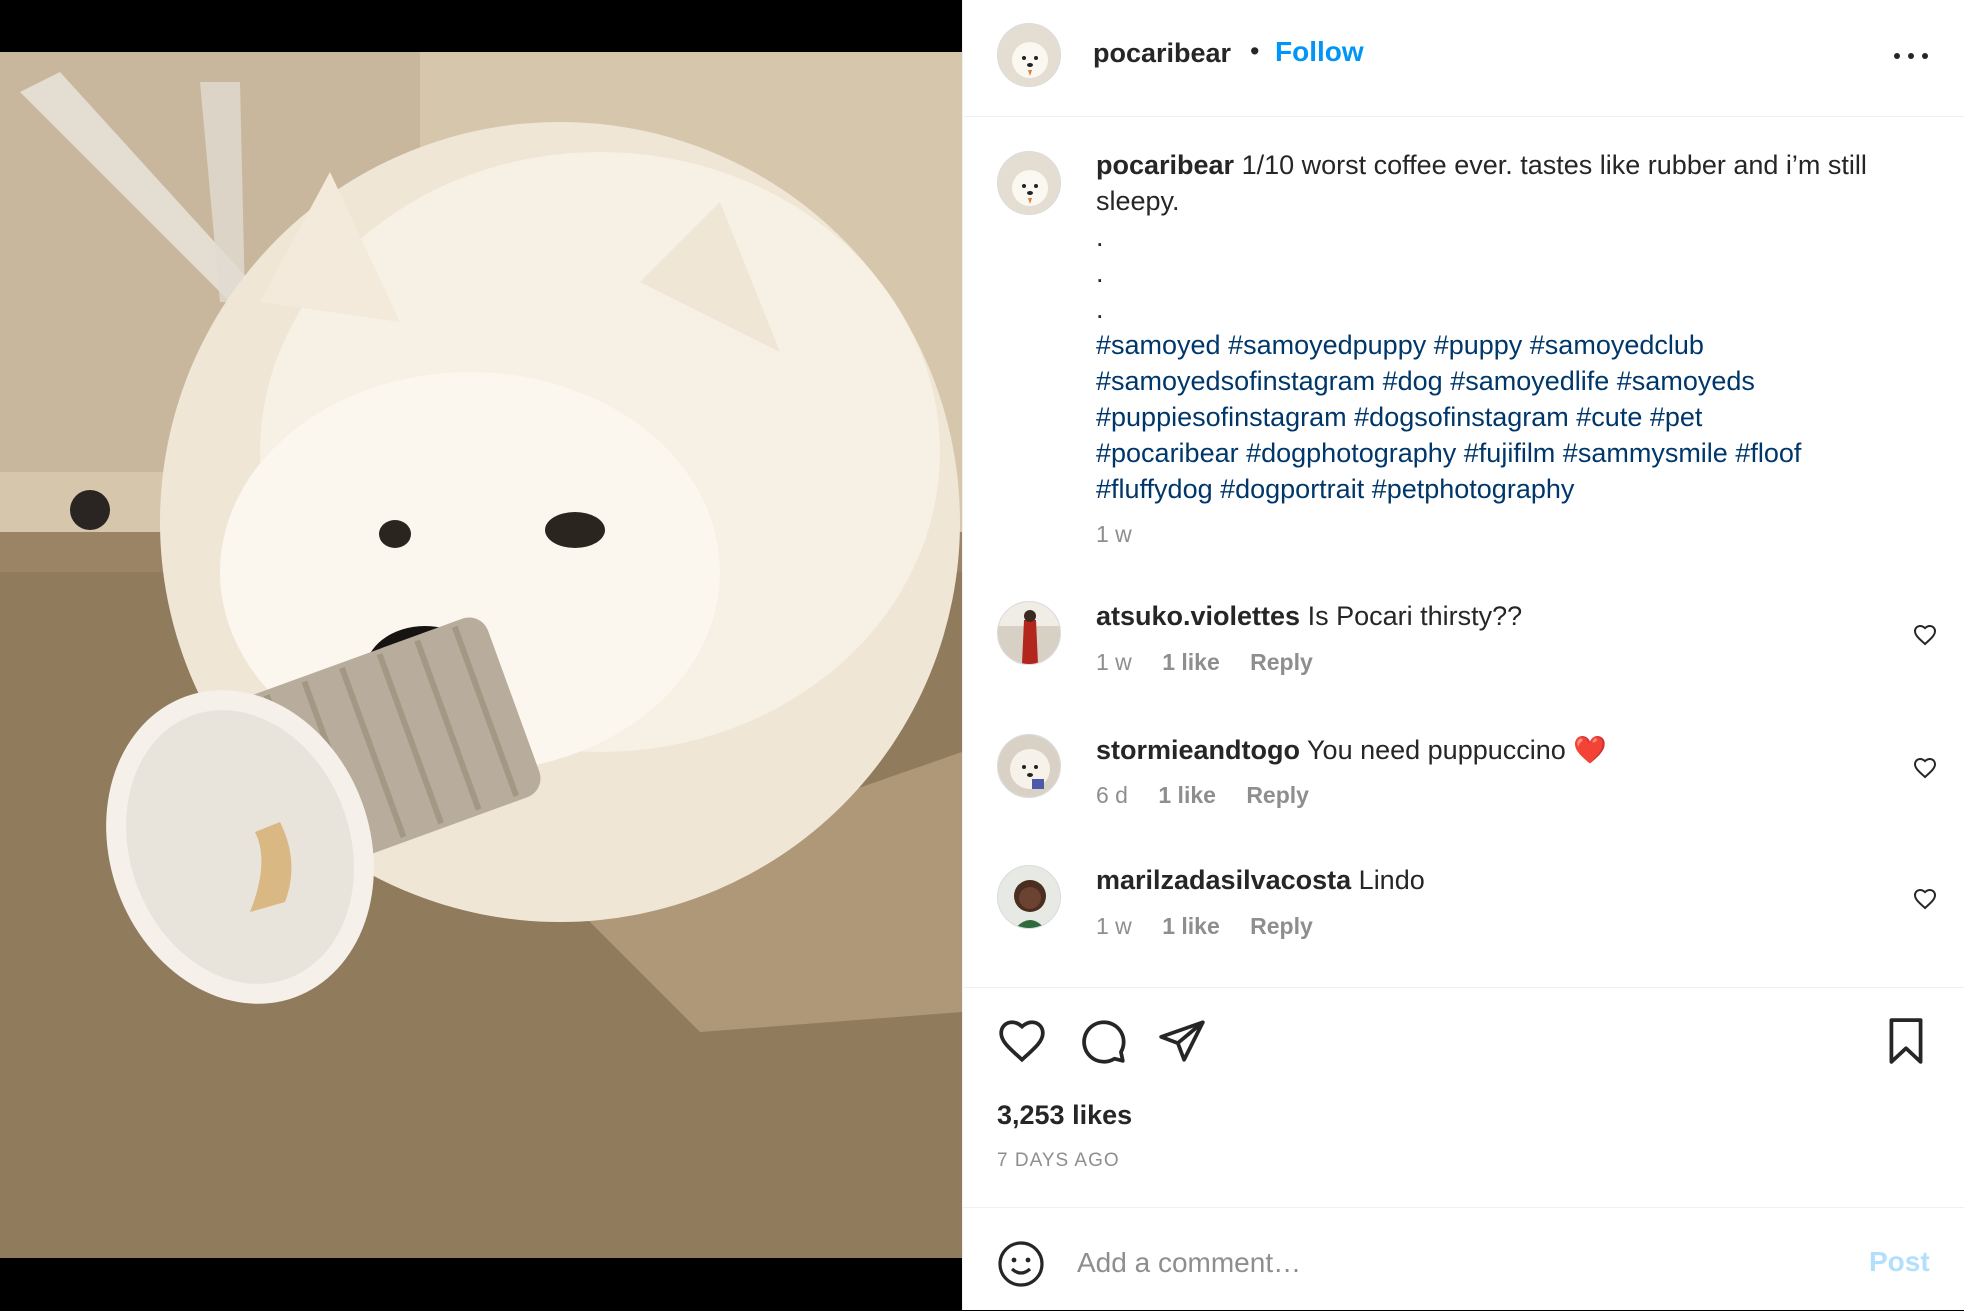 The image size is (1964, 1311). What do you see at coordinates (1114, 534) in the screenshot?
I see `caption-timestamp: 1 w` at bounding box center [1114, 534].